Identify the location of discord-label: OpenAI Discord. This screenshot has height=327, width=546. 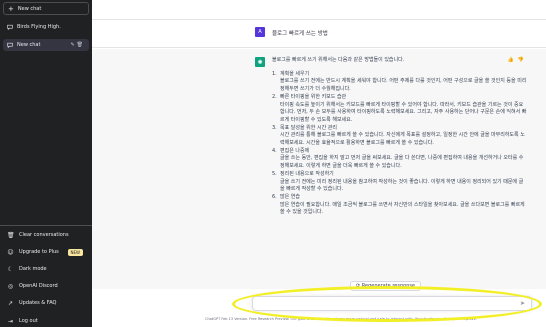
(38, 286).